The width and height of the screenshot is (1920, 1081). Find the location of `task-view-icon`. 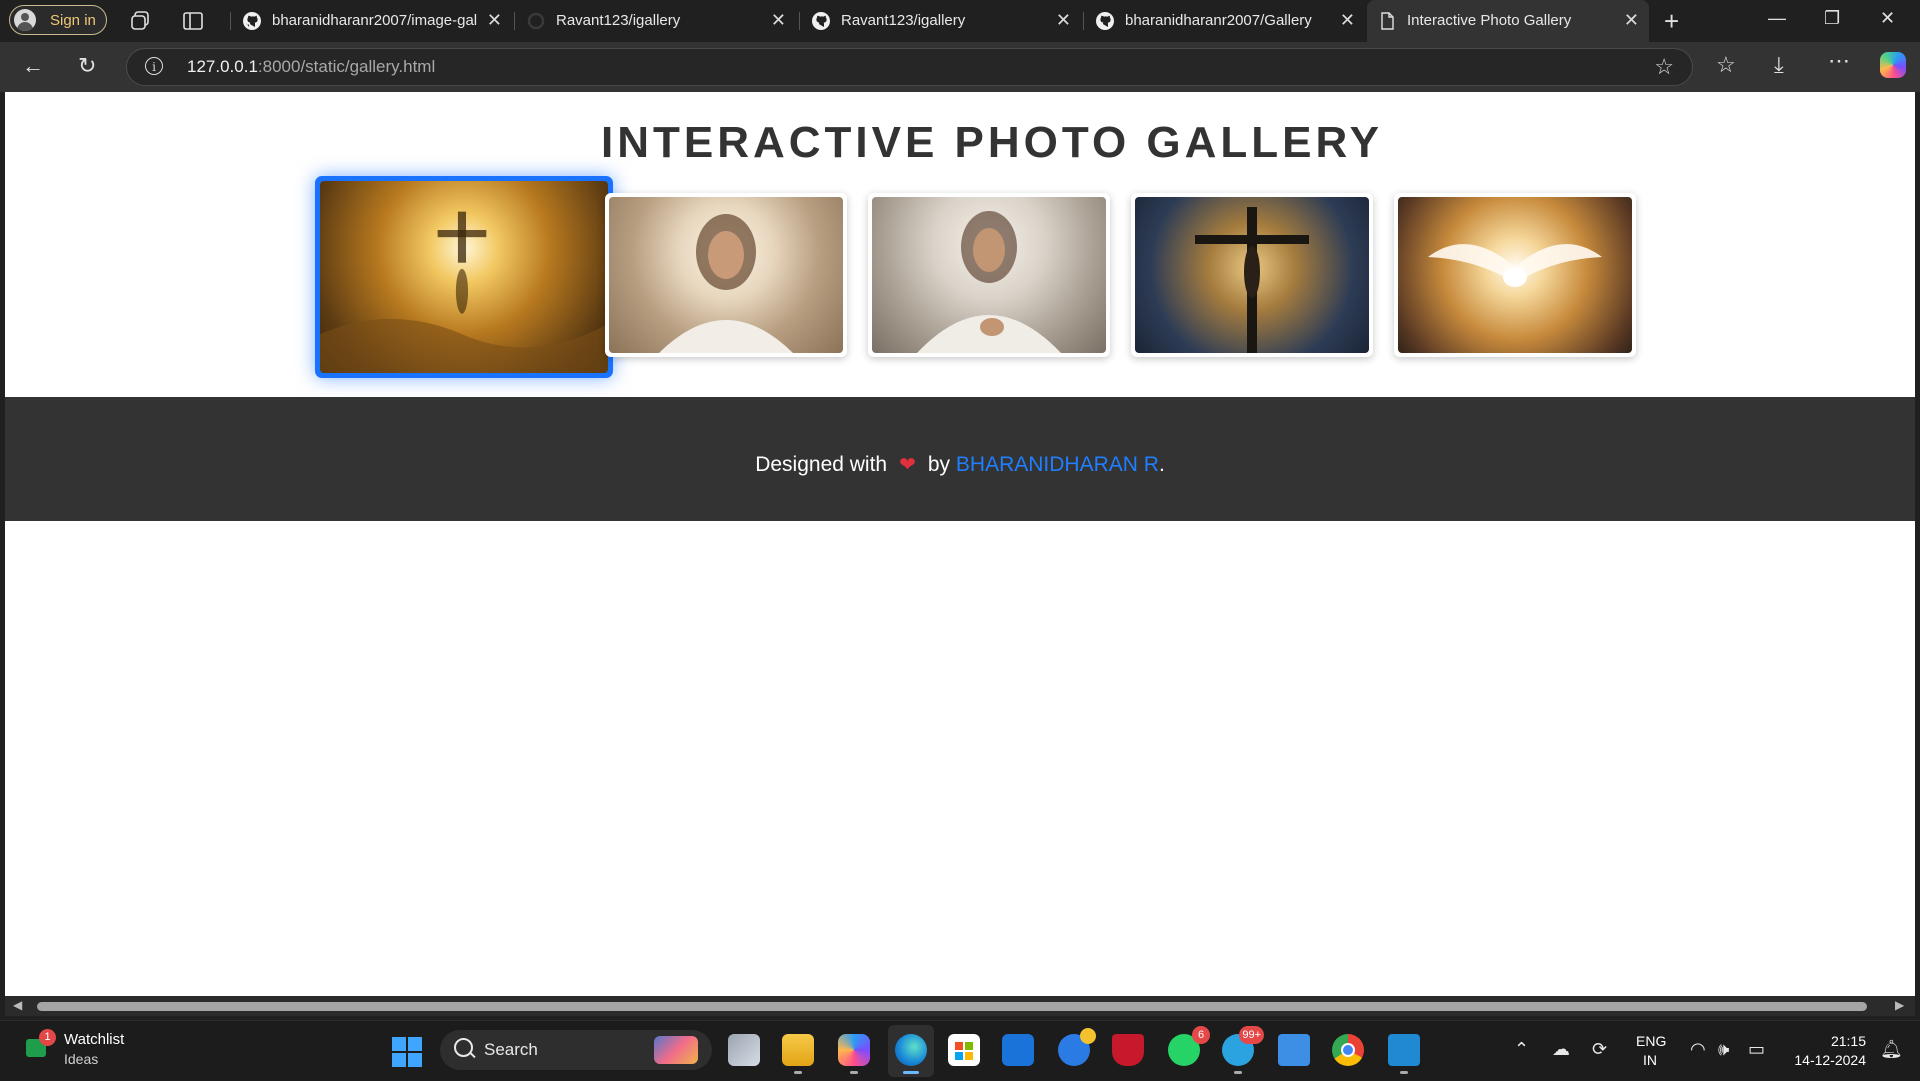

task-view-icon is located at coordinates (744, 1050).